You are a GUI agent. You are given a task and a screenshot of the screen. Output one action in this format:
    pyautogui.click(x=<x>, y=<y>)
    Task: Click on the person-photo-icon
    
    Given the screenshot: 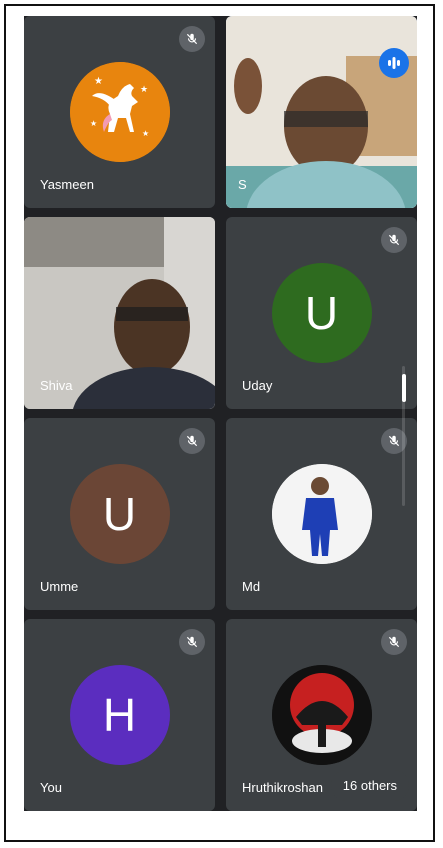 What is the action you would take?
    pyautogui.click(x=321, y=514)
    